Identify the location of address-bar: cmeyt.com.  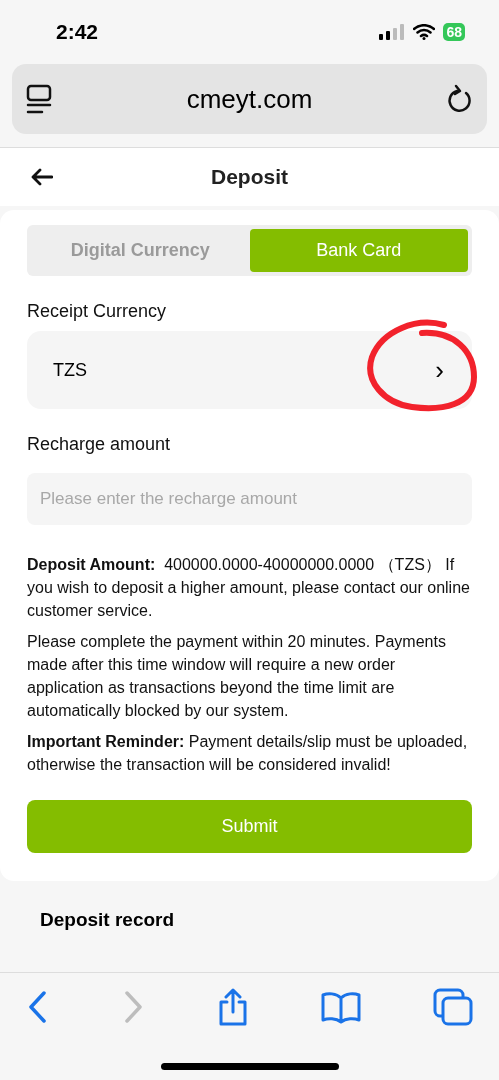
(249, 99).